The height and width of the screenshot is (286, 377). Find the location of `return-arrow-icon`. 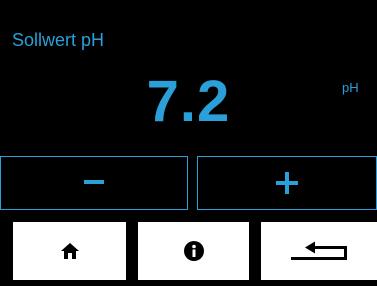

return-arrow-icon is located at coordinates (319, 251).